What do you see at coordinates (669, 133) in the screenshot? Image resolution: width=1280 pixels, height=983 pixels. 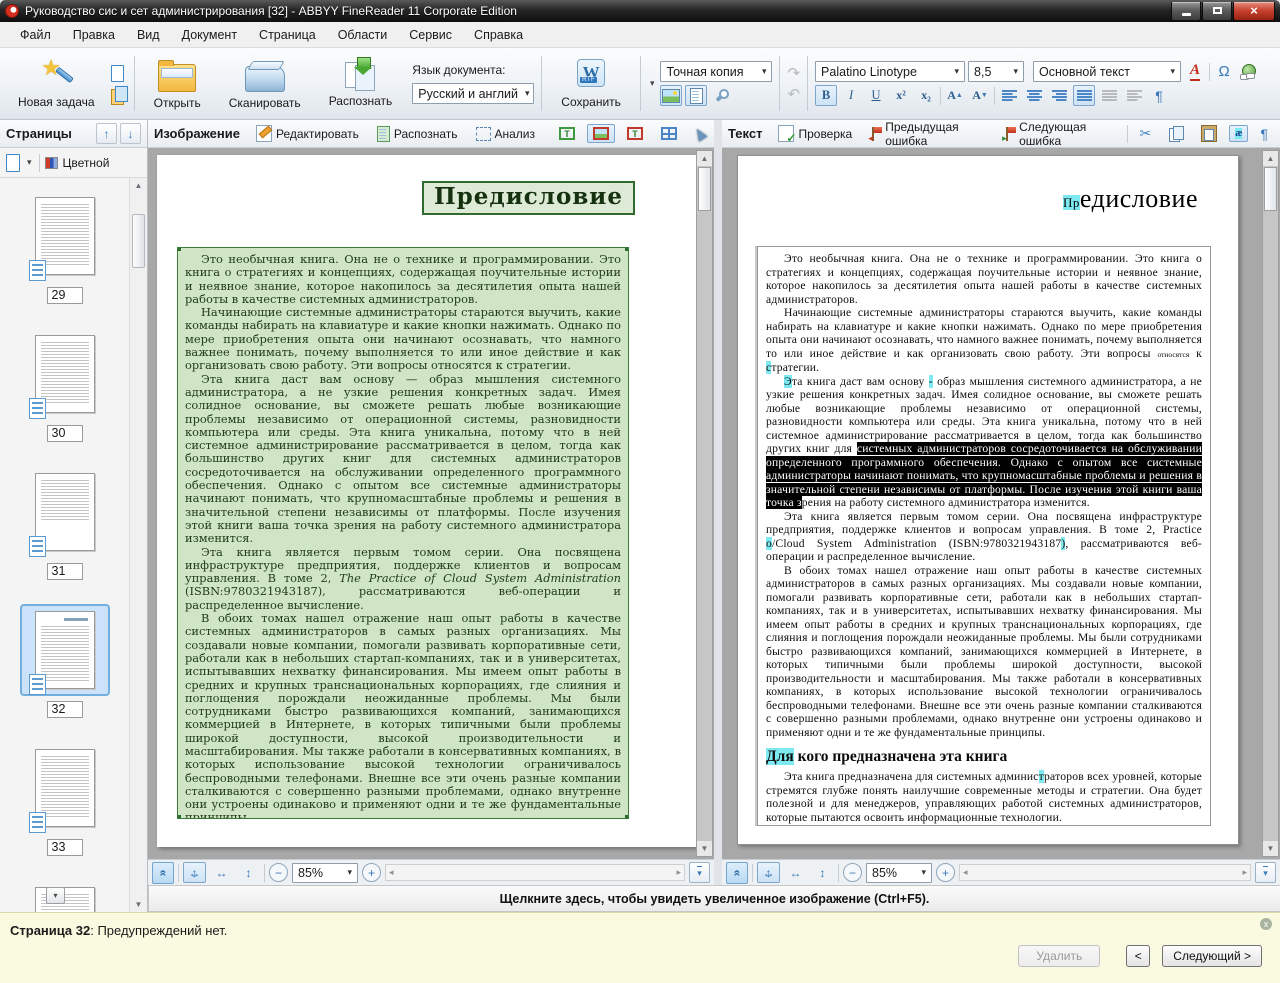 I see `draw-table-area-button` at bounding box center [669, 133].